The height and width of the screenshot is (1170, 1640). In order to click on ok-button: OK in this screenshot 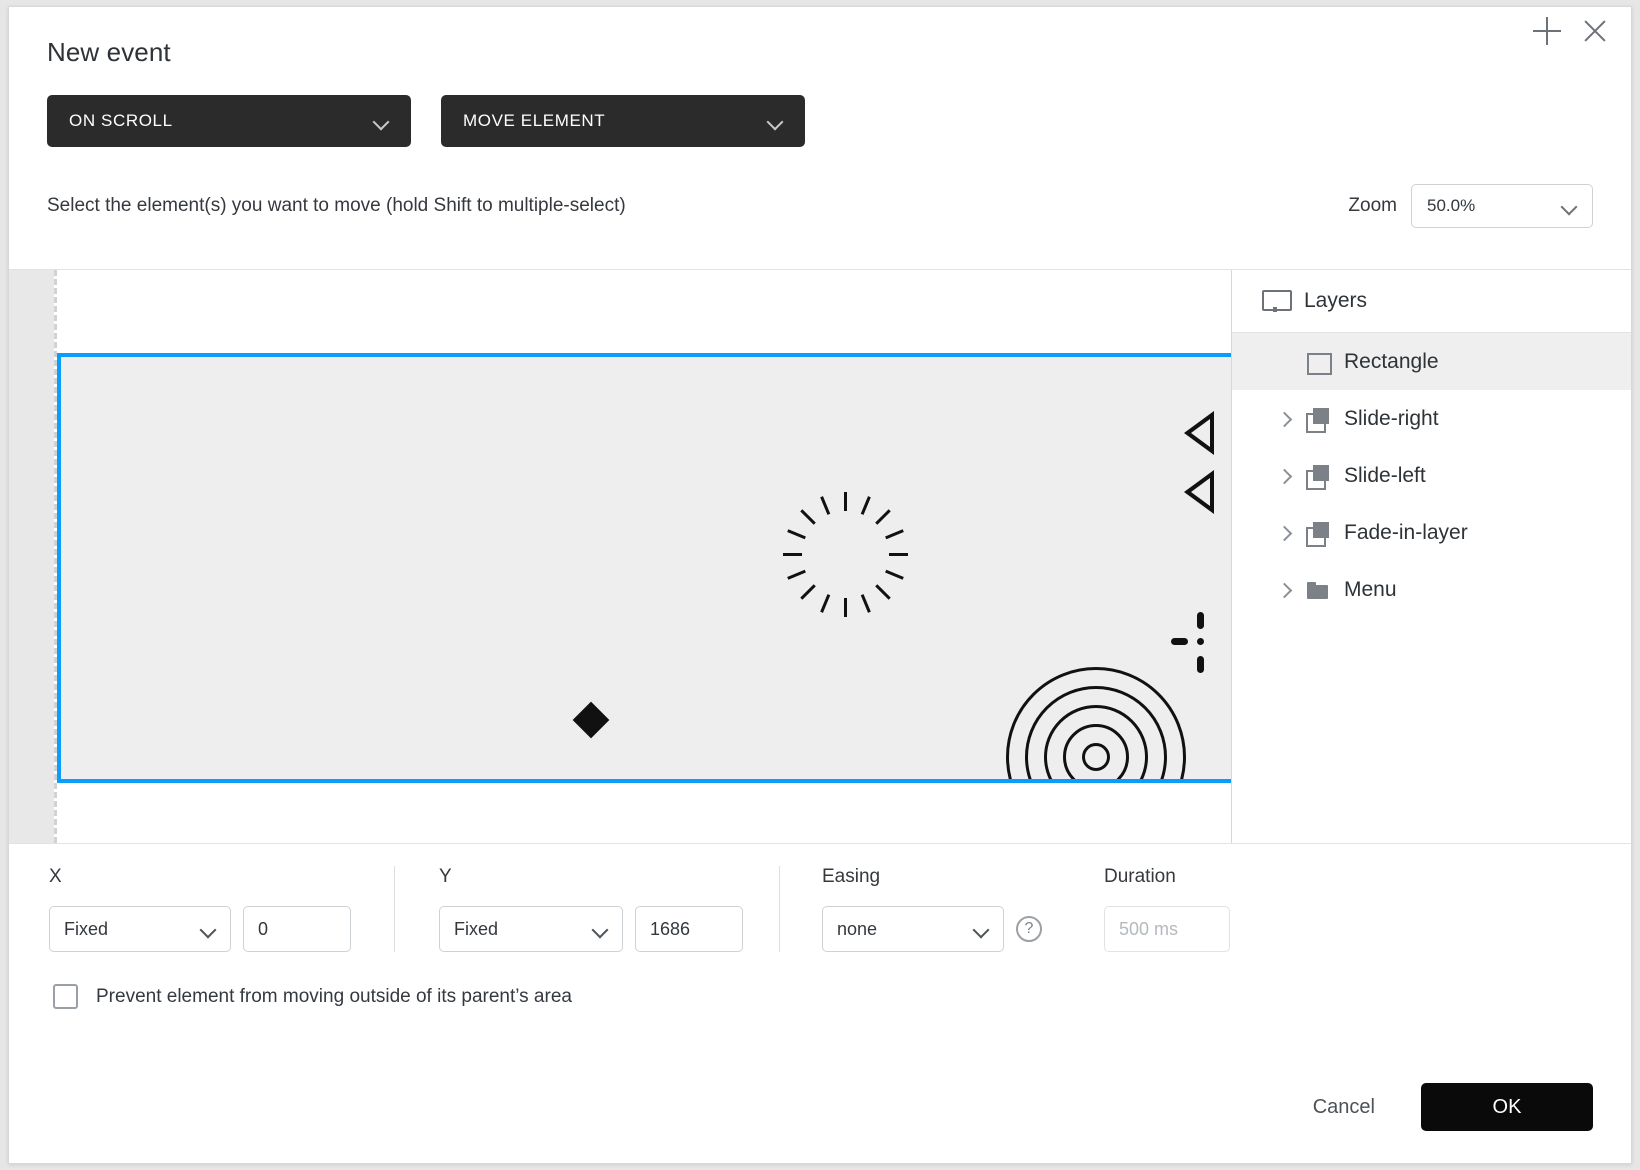, I will do `click(1507, 1107)`.